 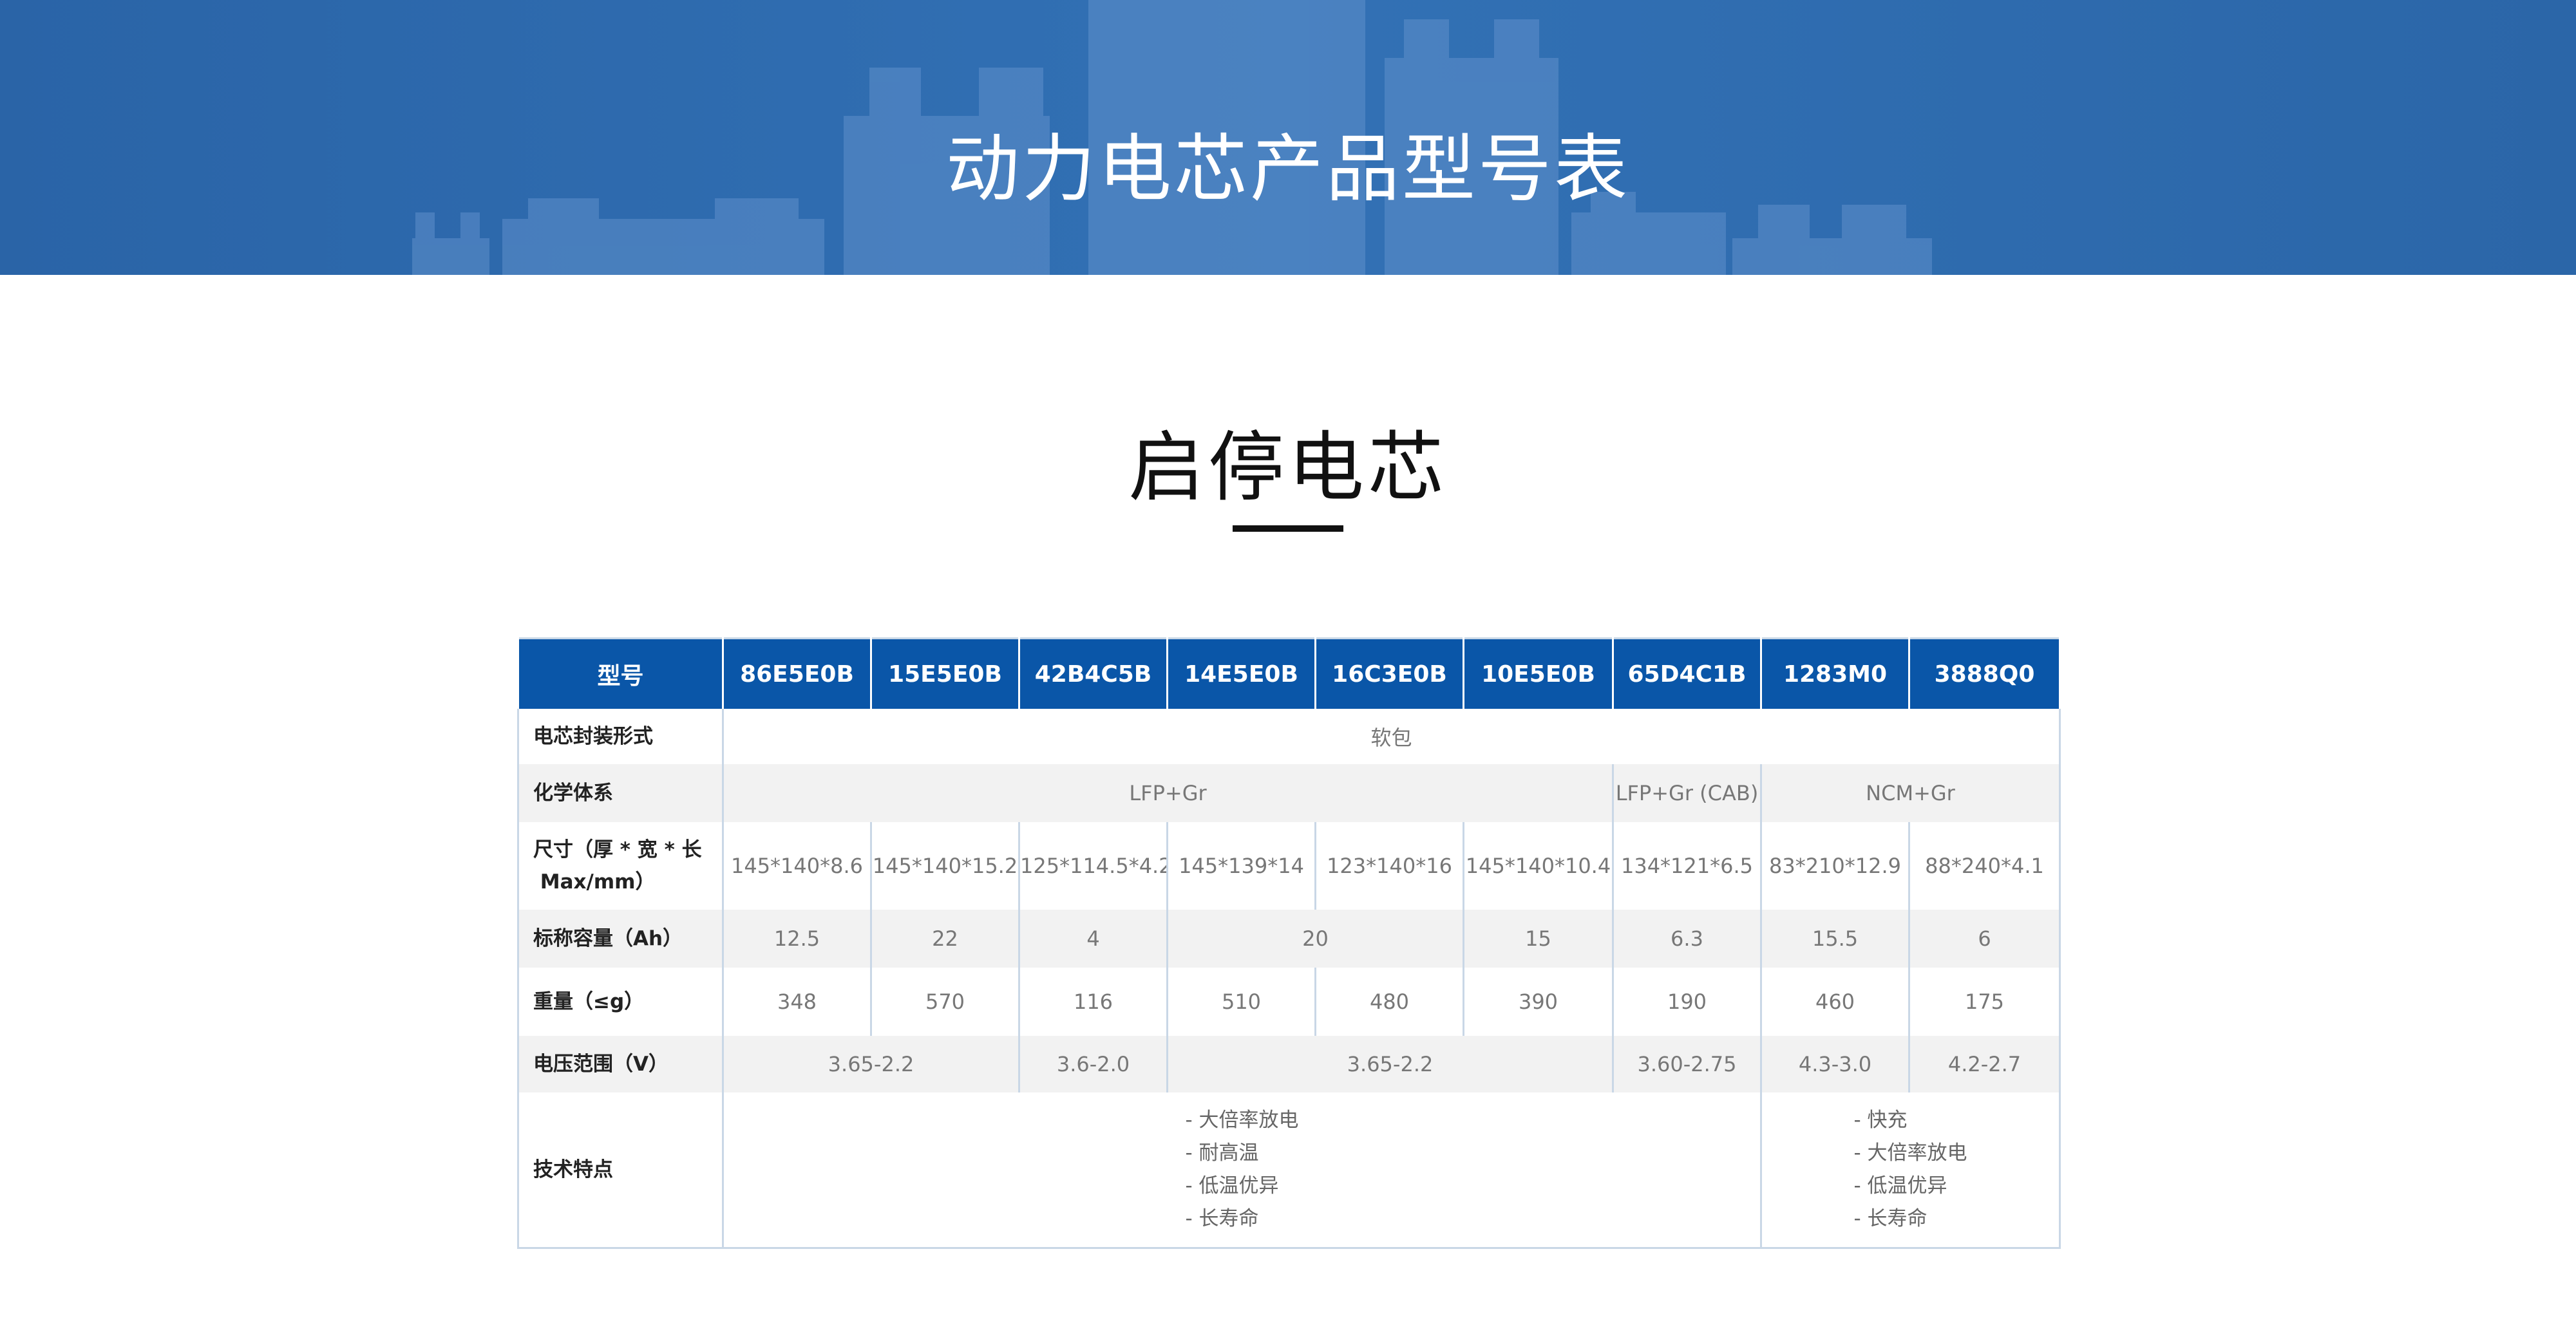 What do you see at coordinates (945, 673) in the screenshot?
I see `header-model: 15E5E0B` at bounding box center [945, 673].